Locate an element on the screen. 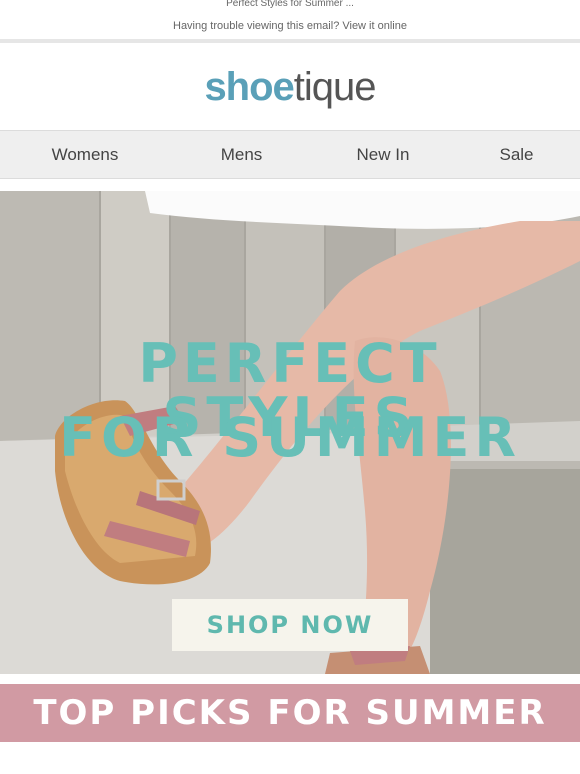 This screenshot has height=774, width=580. main-nav: Womens Mens New In Sale is located at coordinates (290, 154).